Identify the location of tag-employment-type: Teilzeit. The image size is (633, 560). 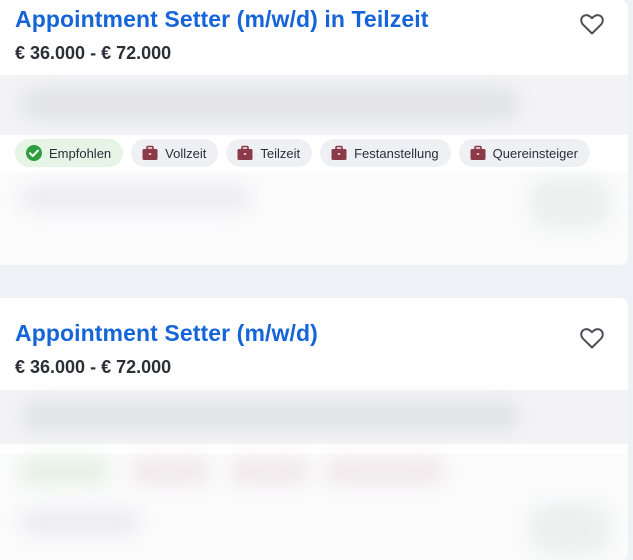
(269, 153).